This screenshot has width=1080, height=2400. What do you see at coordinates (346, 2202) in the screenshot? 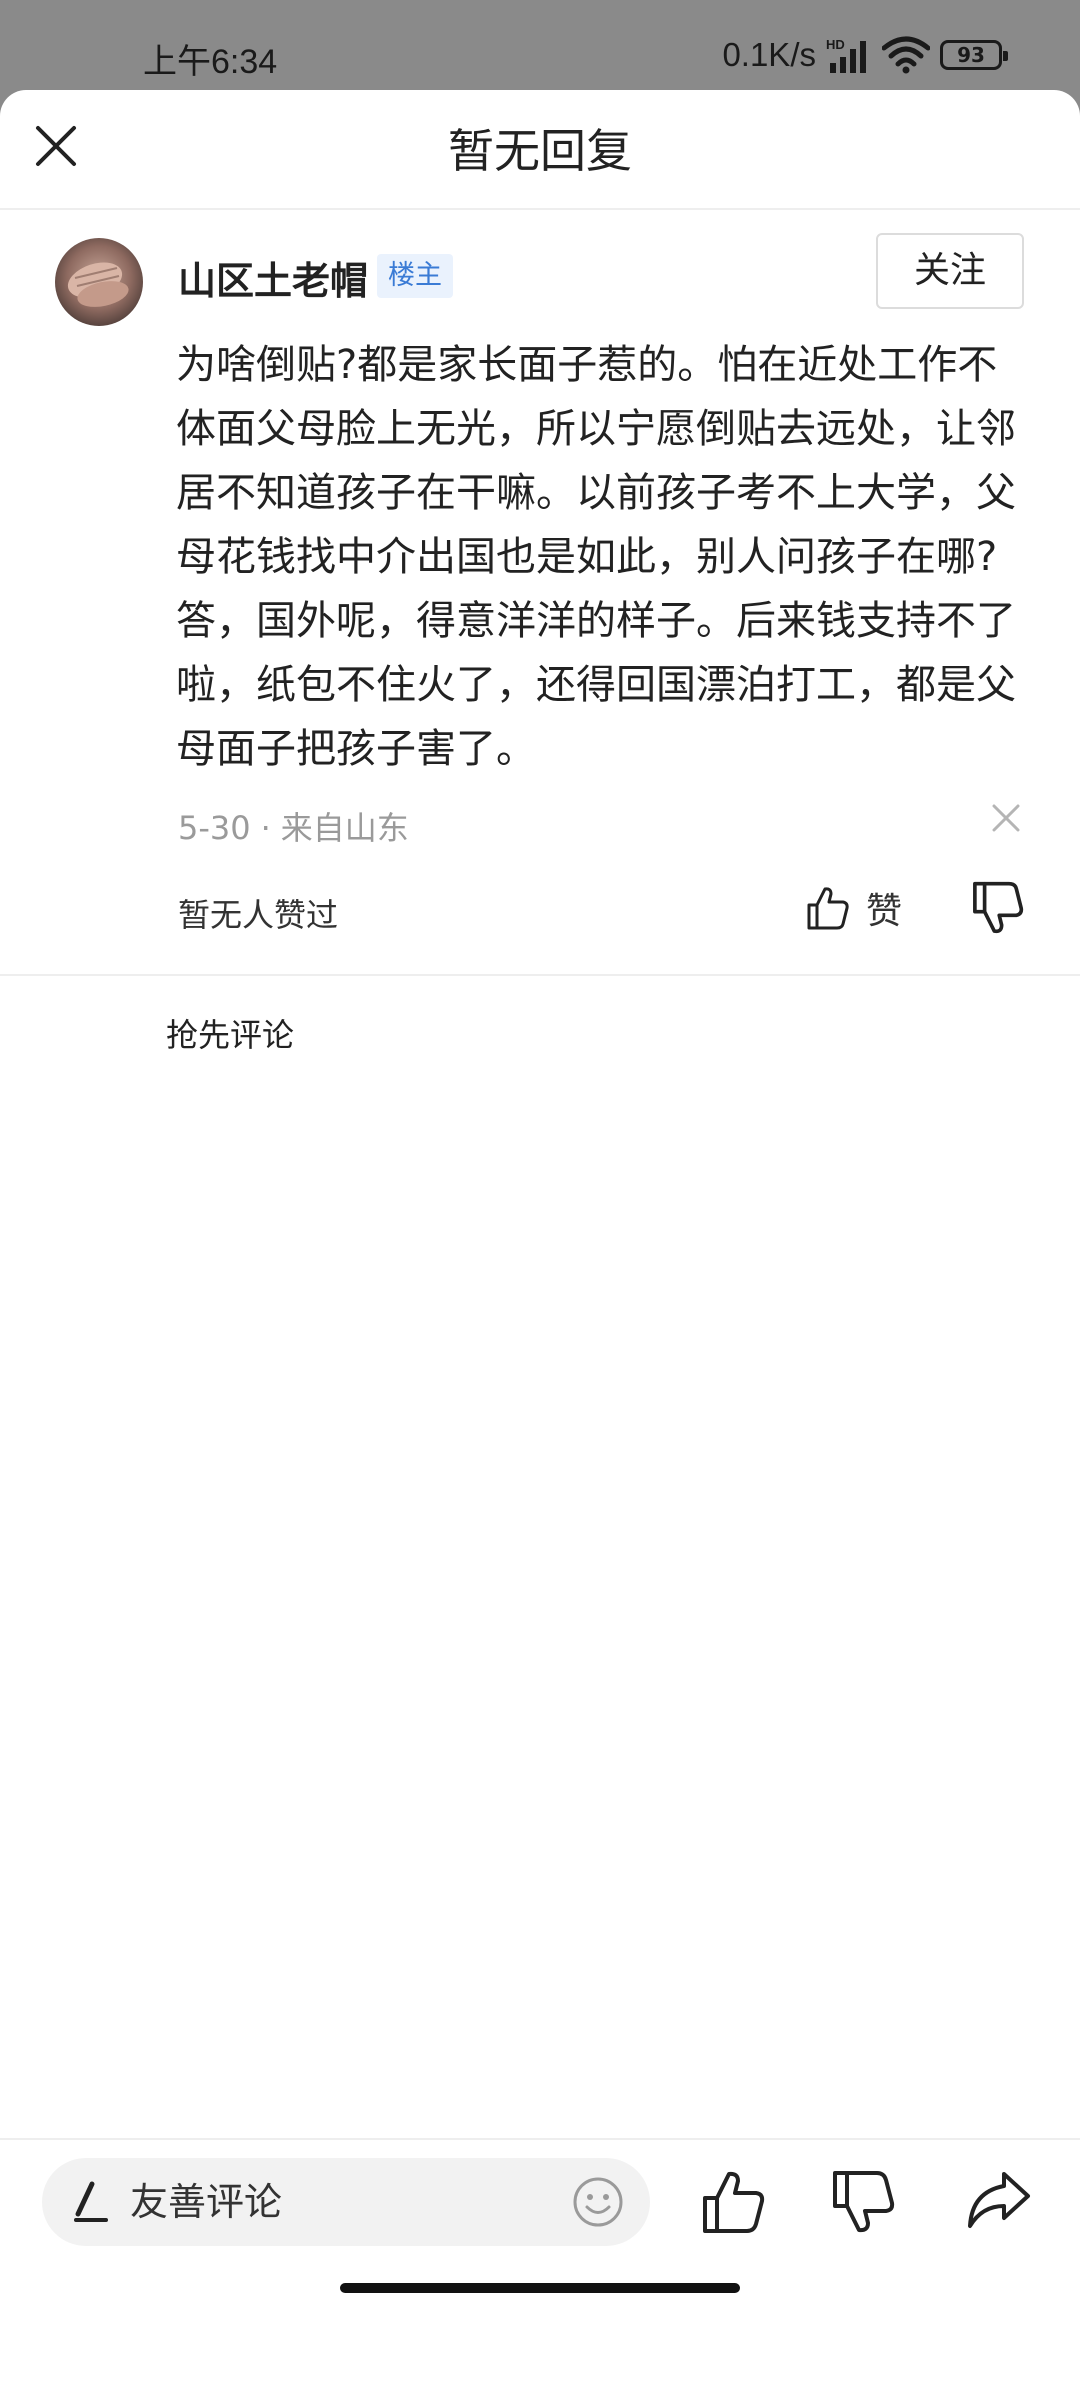
I see `comment-input: 友善评论` at bounding box center [346, 2202].